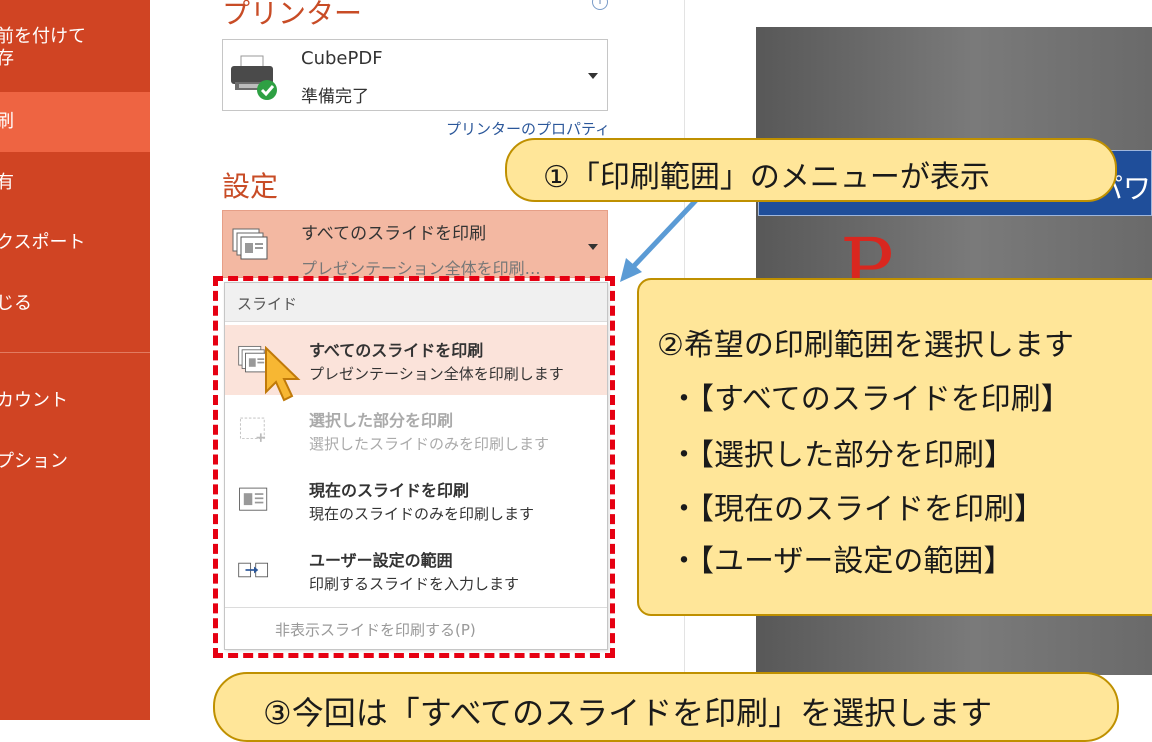  I want to click on callout-step-2-heading: ②希望の印刷範囲を選択します, so click(865, 345).